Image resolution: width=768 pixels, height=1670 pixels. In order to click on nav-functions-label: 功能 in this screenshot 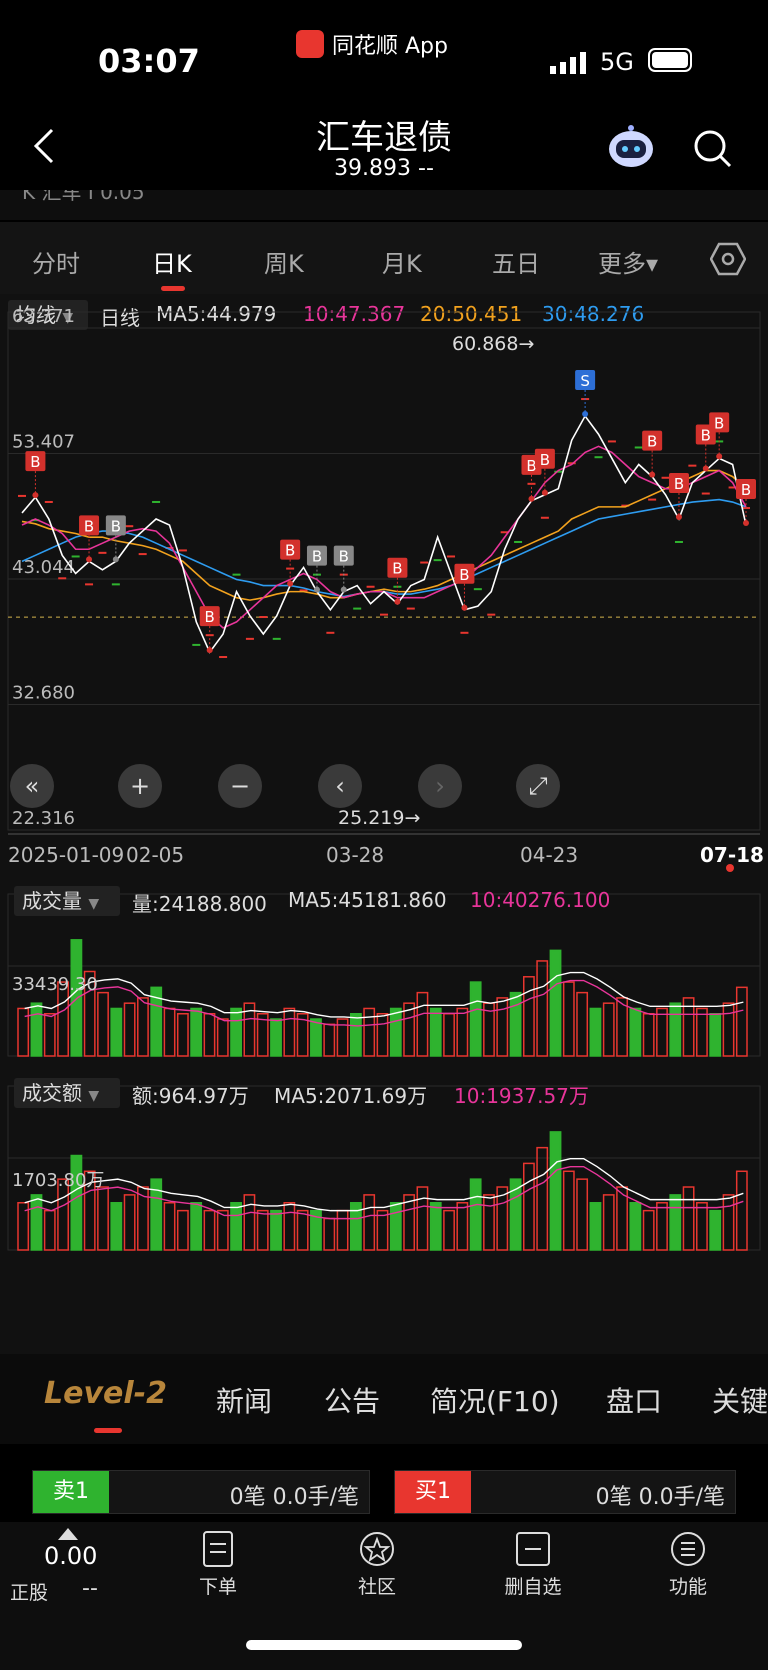, I will do `click(687, 1587)`.